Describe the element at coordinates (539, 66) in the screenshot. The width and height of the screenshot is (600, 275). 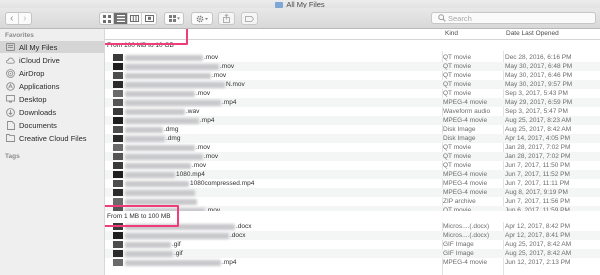
I see `file-date: May 30, 2017, 6:48 PM` at that location.